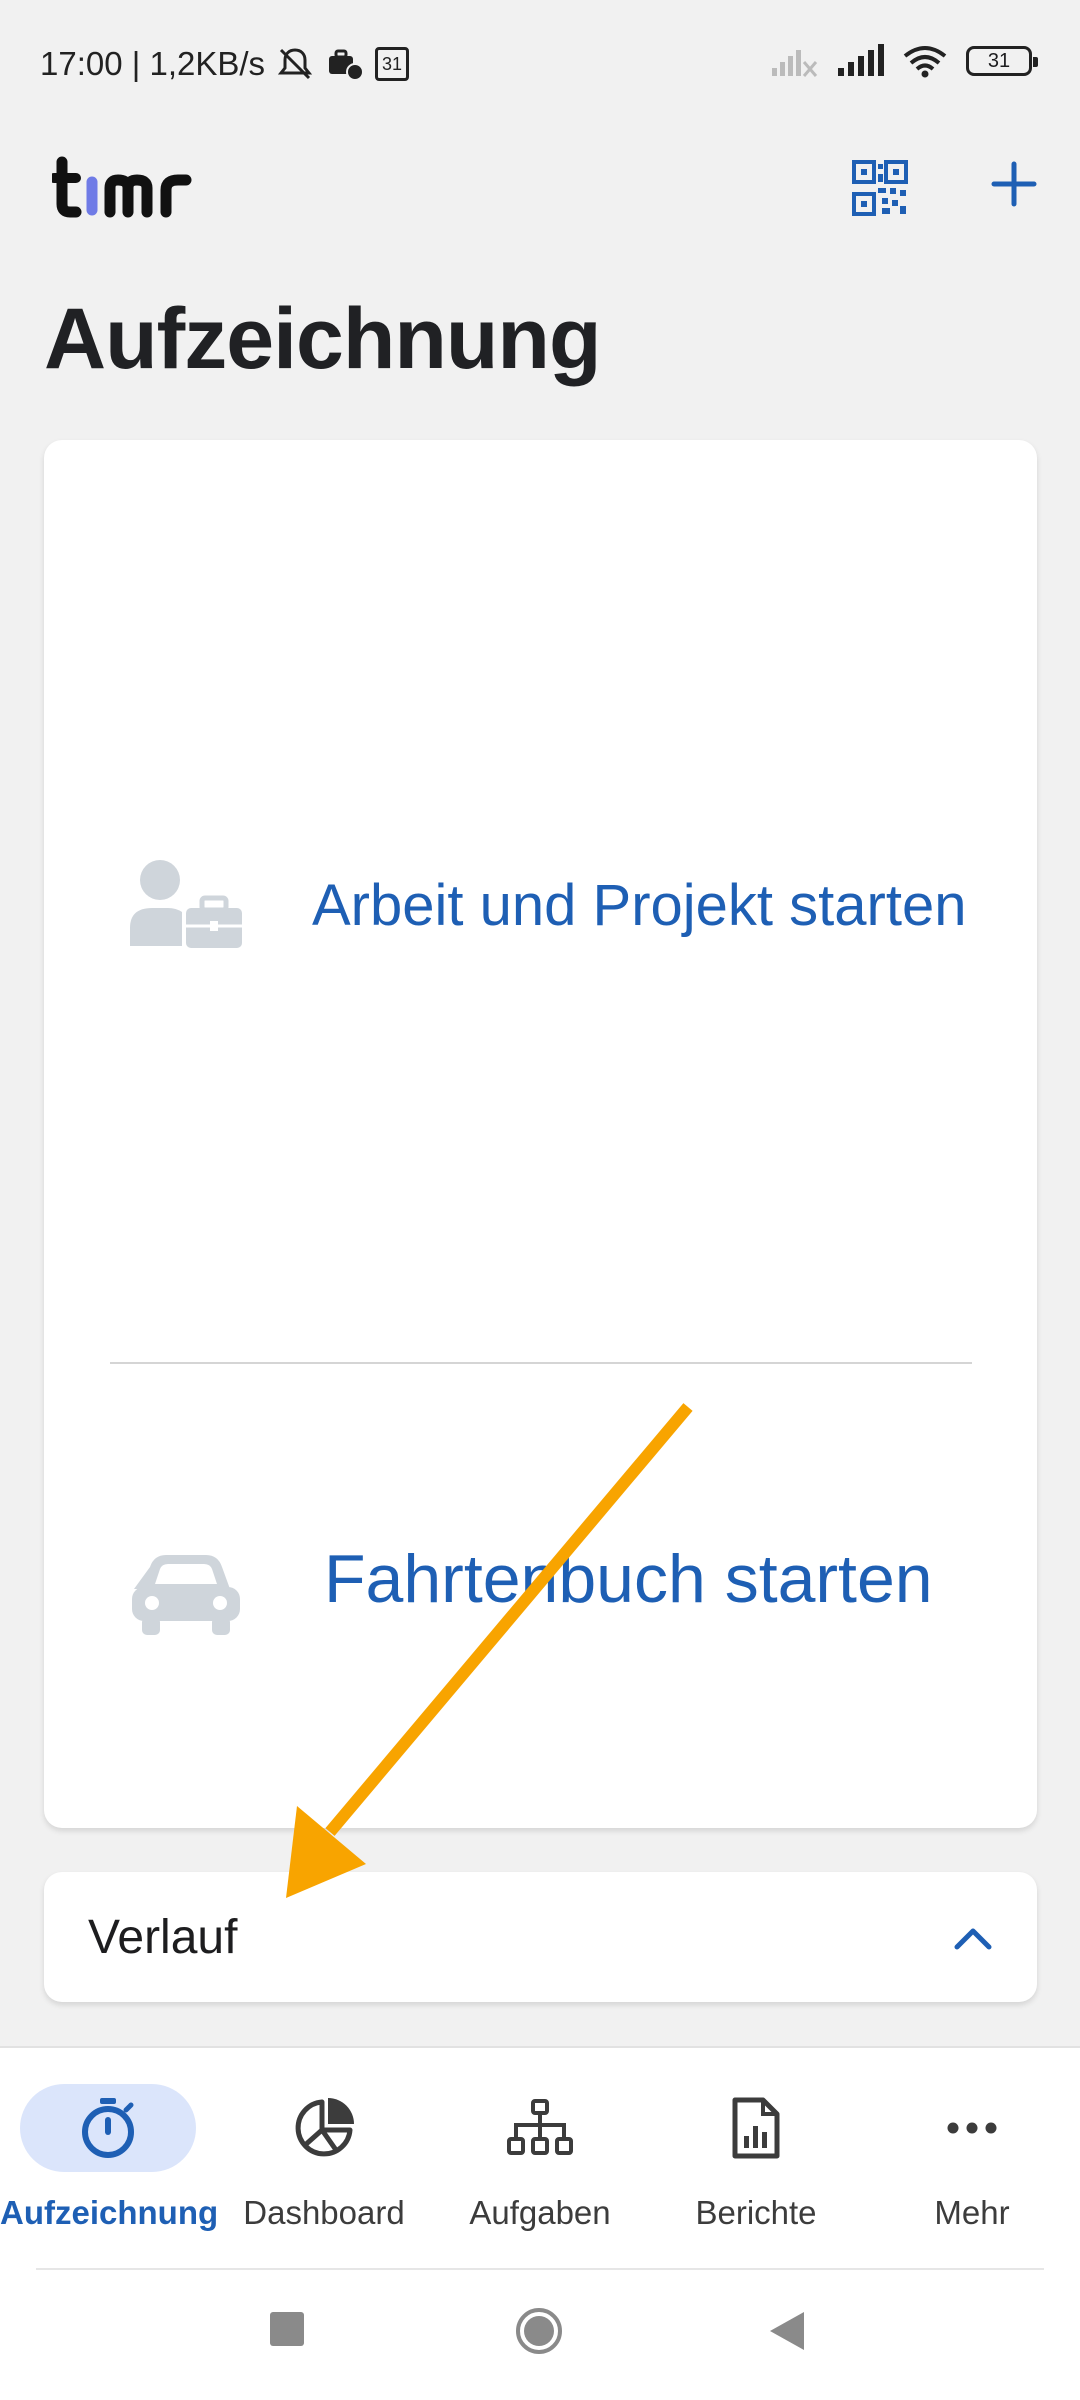 The width and height of the screenshot is (1080, 2400). What do you see at coordinates (925, 62) in the screenshot?
I see `wifi-icon` at bounding box center [925, 62].